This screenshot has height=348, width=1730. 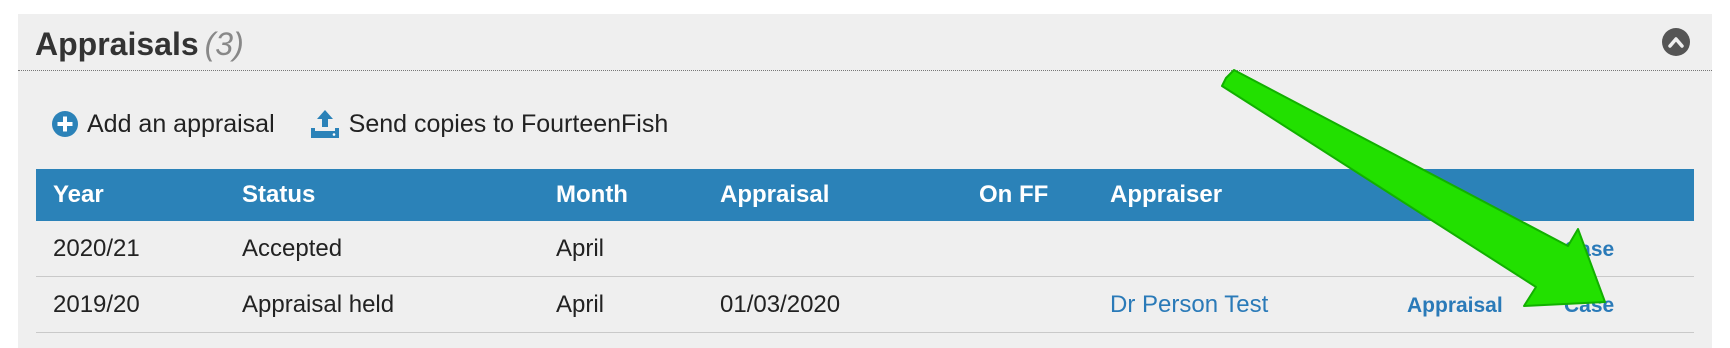 I want to click on appraiser-link: Dr Person Test, so click(x=1189, y=304).